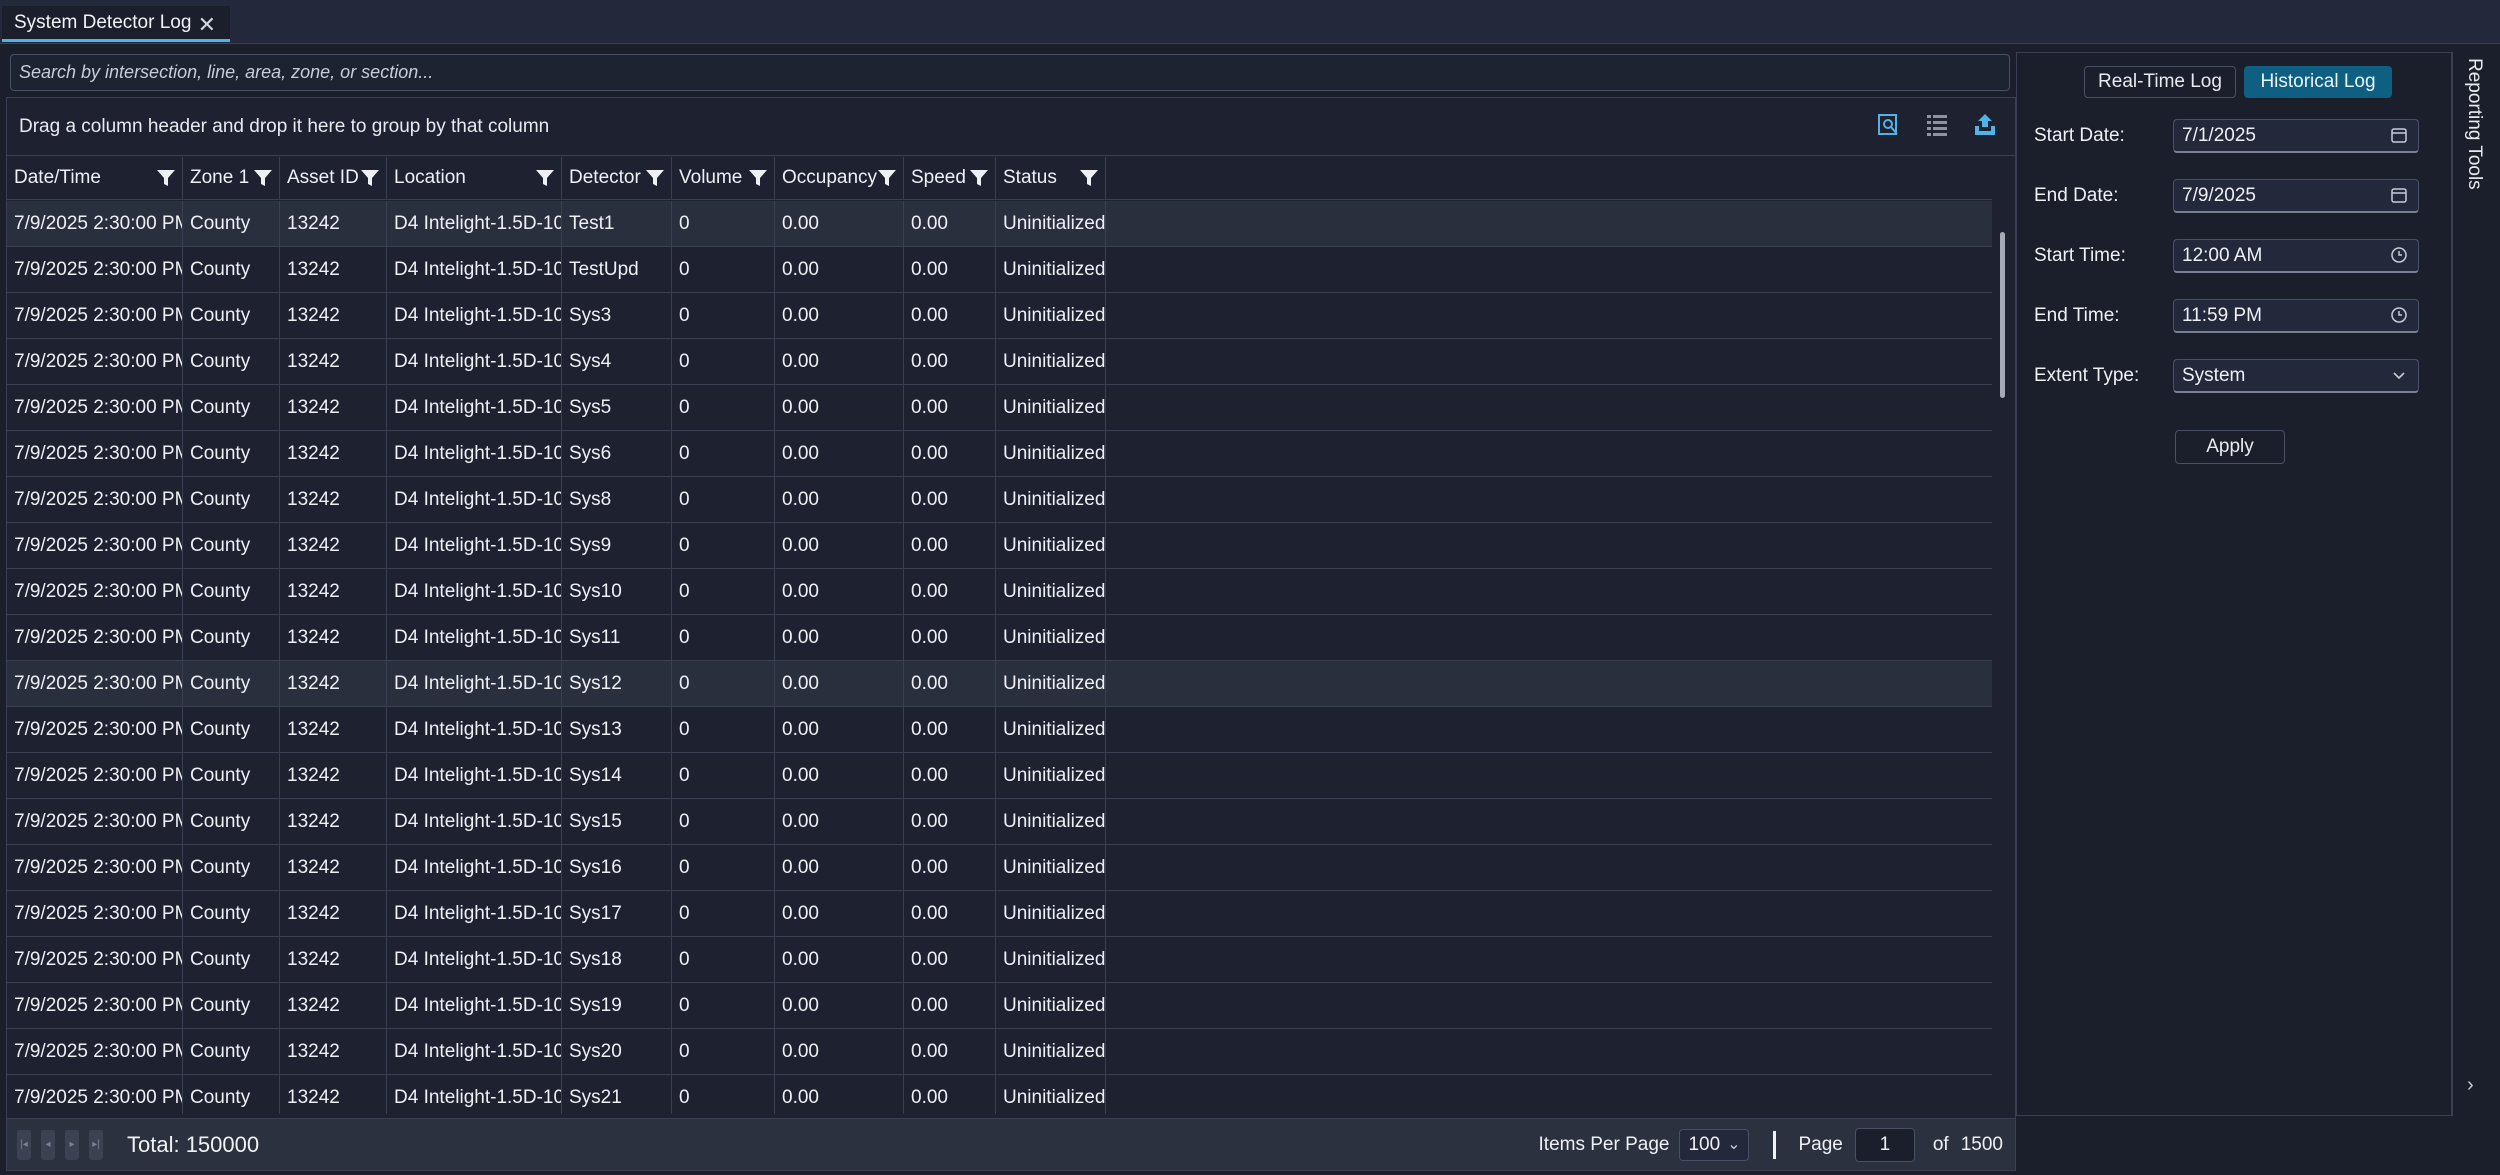 This screenshot has width=2500, height=1175. Describe the element at coordinates (723, 178) in the screenshot. I see `column-header: Volume` at that location.